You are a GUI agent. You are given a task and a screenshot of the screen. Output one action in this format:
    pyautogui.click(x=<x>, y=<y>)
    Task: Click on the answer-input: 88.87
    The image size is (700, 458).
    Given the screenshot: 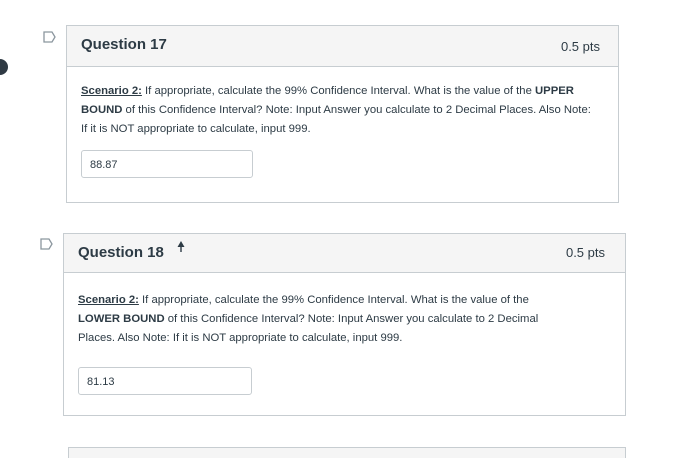 What is the action you would take?
    pyautogui.click(x=167, y=164)
    